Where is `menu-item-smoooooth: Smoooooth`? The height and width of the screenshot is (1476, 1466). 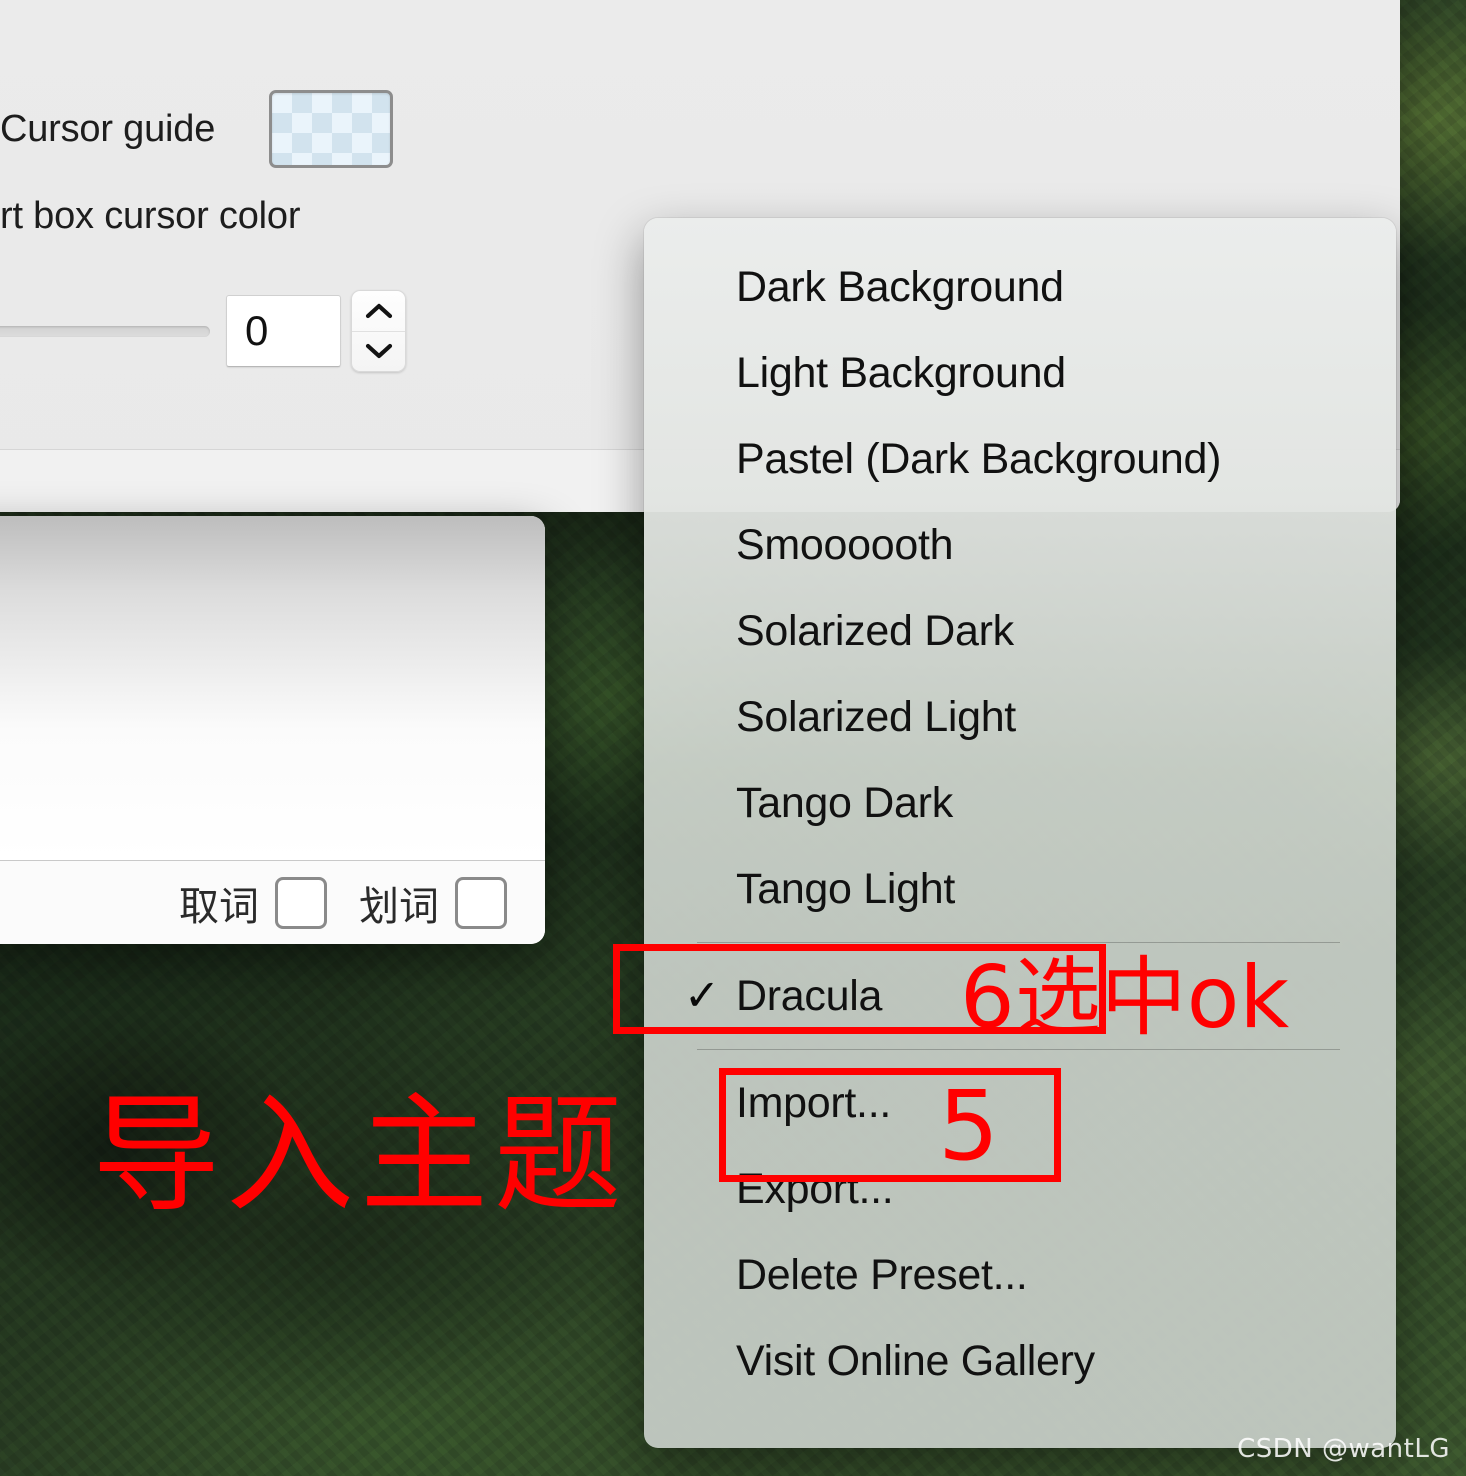 menu-item-smoooooth: Smoooooth is located at coordinates (1020, 545).